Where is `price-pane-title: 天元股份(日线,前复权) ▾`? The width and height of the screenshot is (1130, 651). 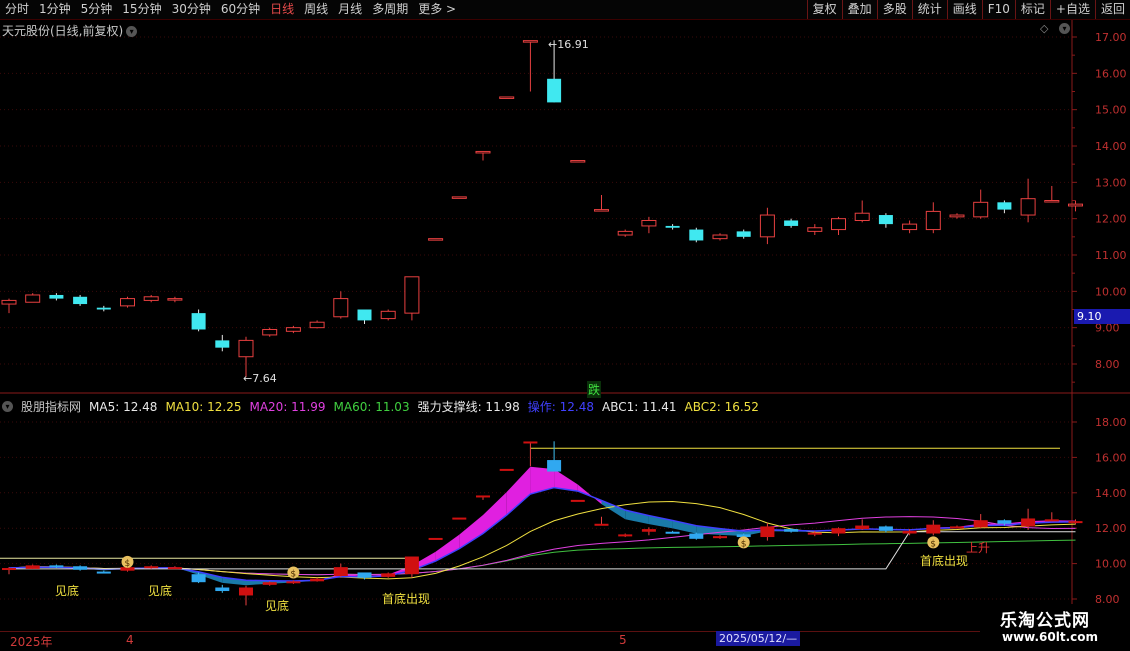 price-pane-title: 天元股份(日线,前复权) ▾ is located at coordinates (70, 30).